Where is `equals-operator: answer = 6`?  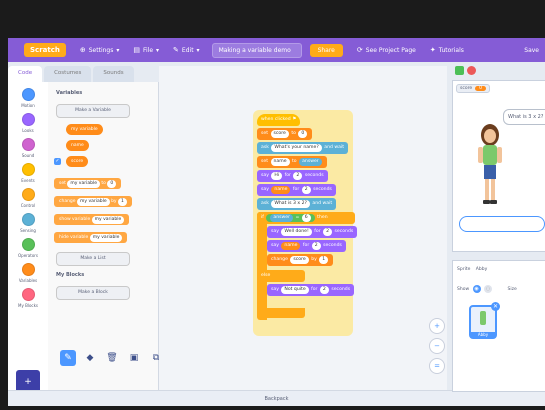
equals-operator: answer = 6 is located at coordinates (290, 218).